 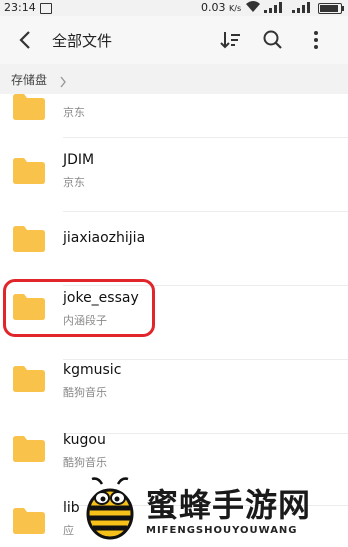 I want to click on highlight-box, so click(x=79, y=308).